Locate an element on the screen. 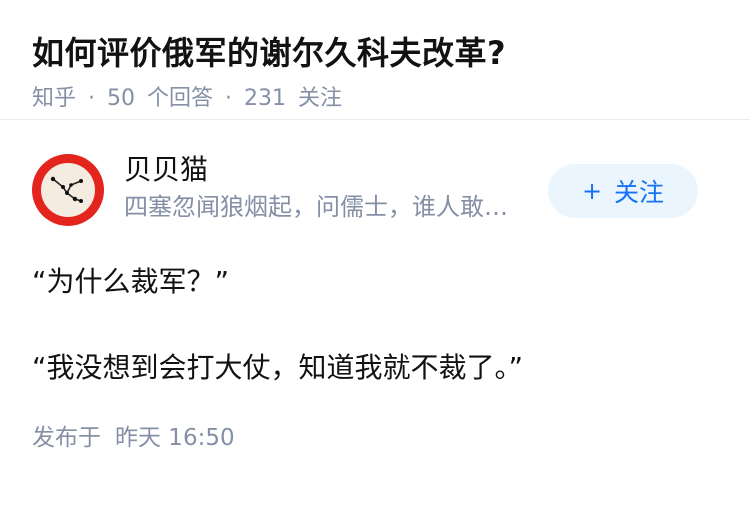  author-name: 贝贝猫 is located at coordinates (334, 170).